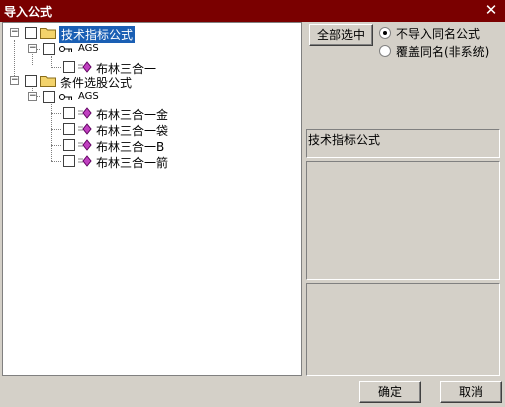 The height and width of the screenshot is (407, 505). What do you see at coordinates (252, 11) in the screenshot?
I see `title-bar: 导入公式 ✕` at bounding box center [252, 11].